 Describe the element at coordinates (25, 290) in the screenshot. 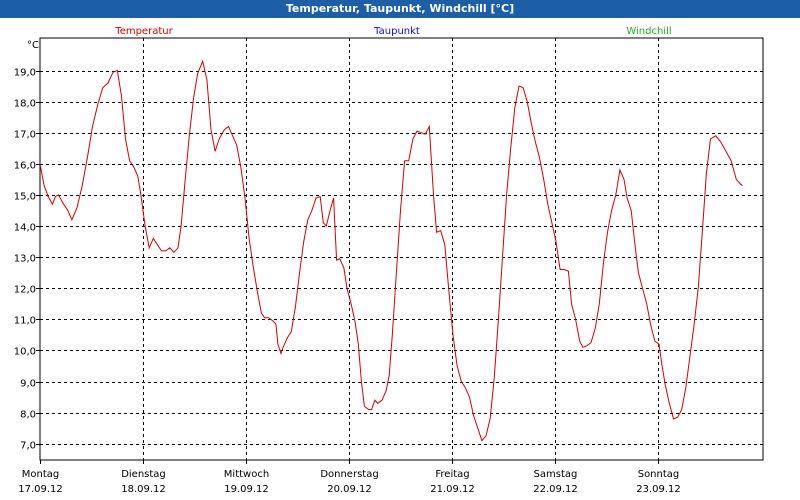

I see `y-tick-label: 12,0` at that location.